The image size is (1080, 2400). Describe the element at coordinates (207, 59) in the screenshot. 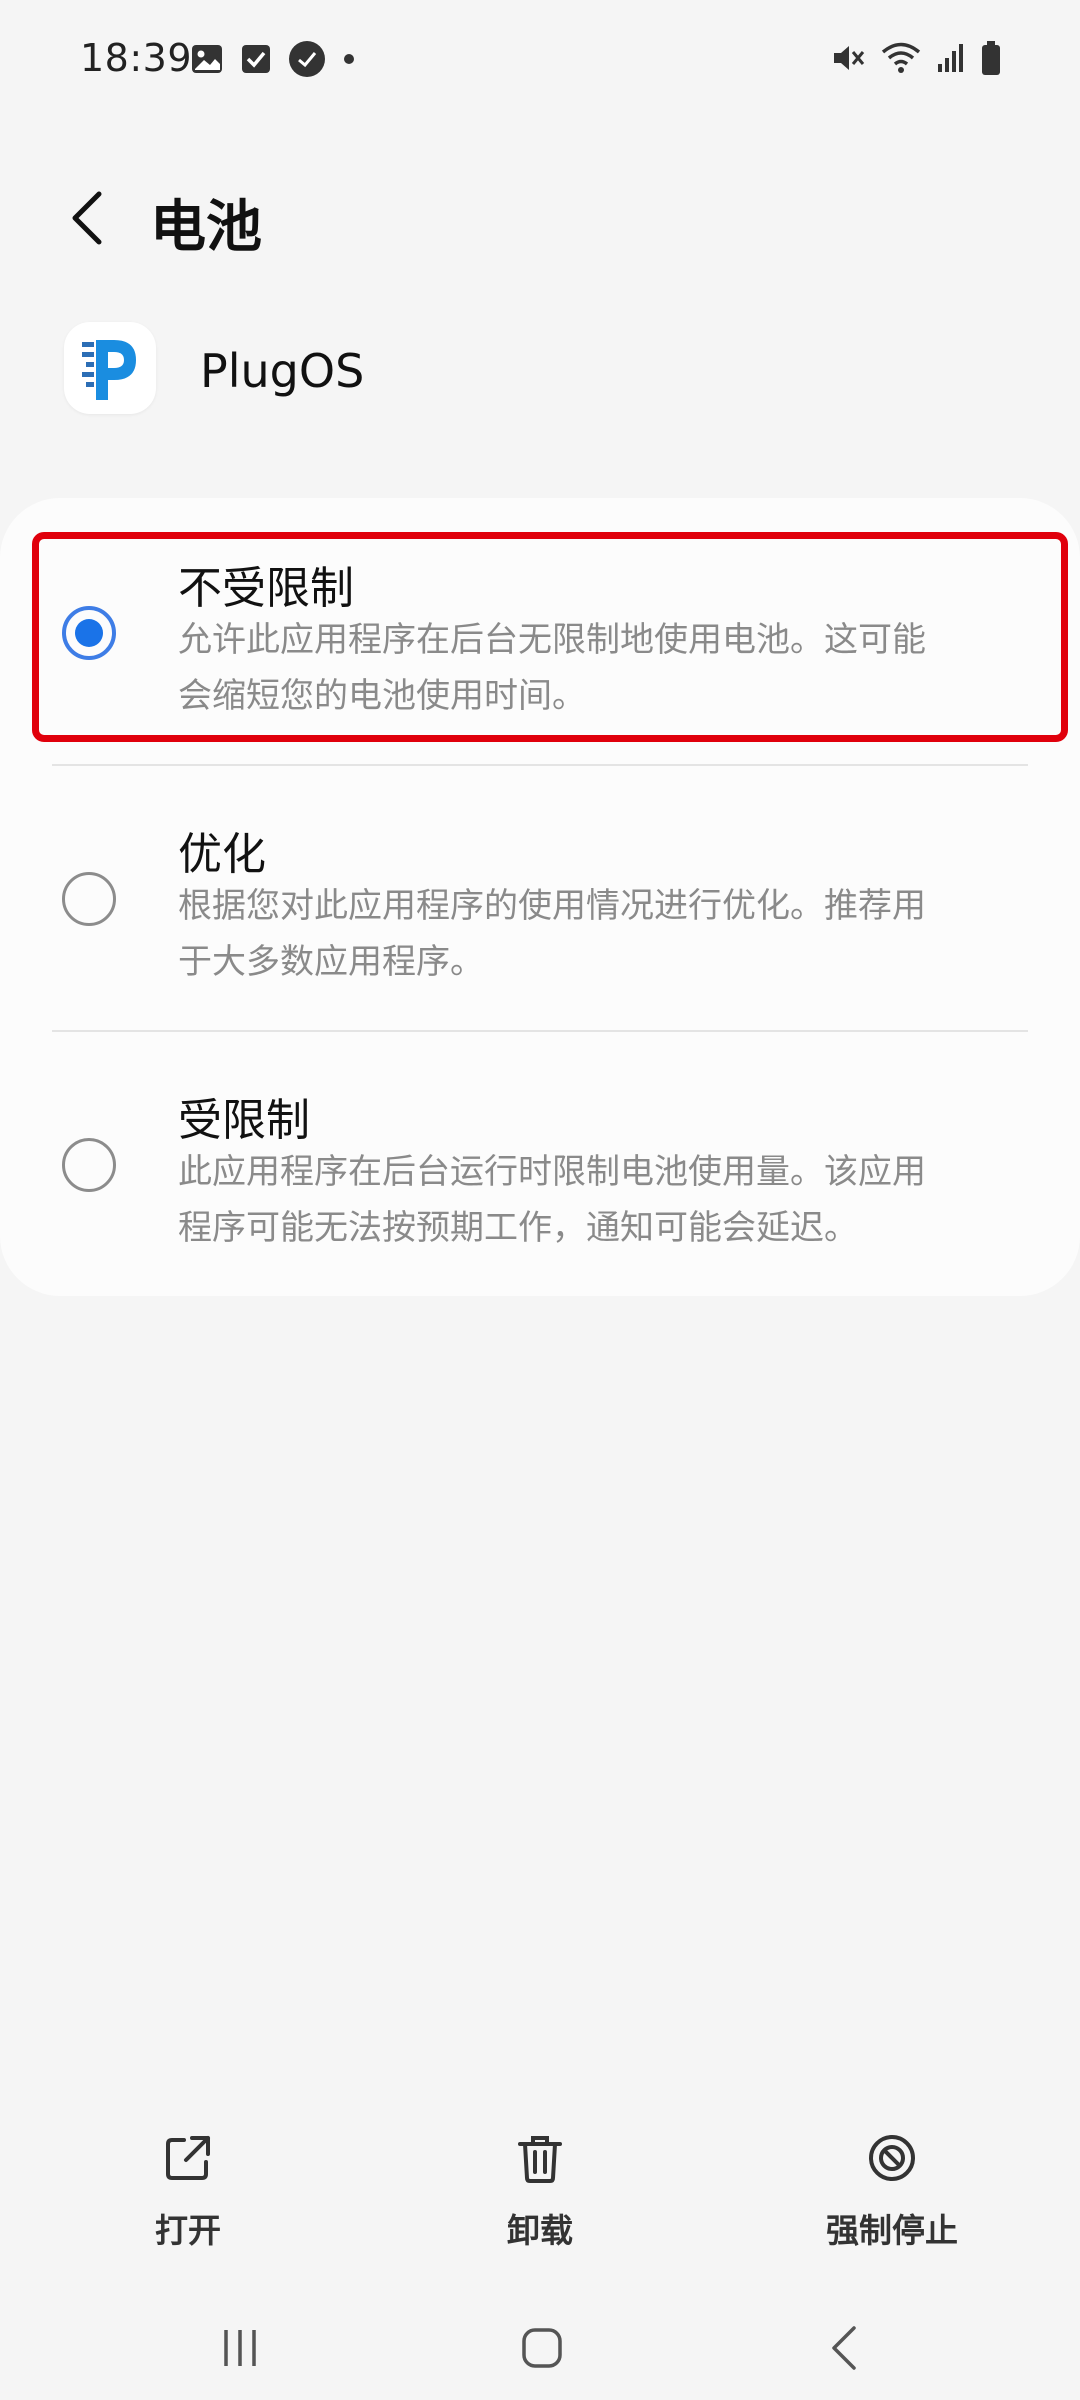

I see `gallery-icon` at that location.